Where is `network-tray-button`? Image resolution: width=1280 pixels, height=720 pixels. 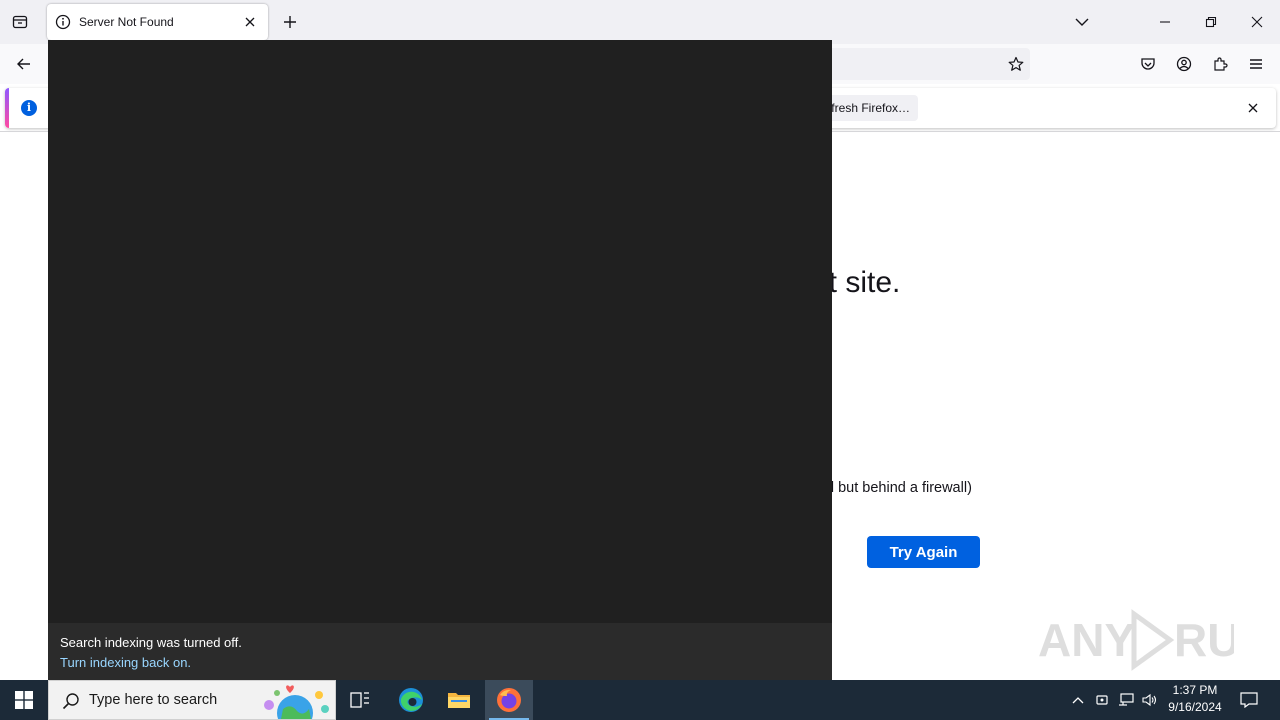
network-tray-button is located at coordinates (1126, 700).